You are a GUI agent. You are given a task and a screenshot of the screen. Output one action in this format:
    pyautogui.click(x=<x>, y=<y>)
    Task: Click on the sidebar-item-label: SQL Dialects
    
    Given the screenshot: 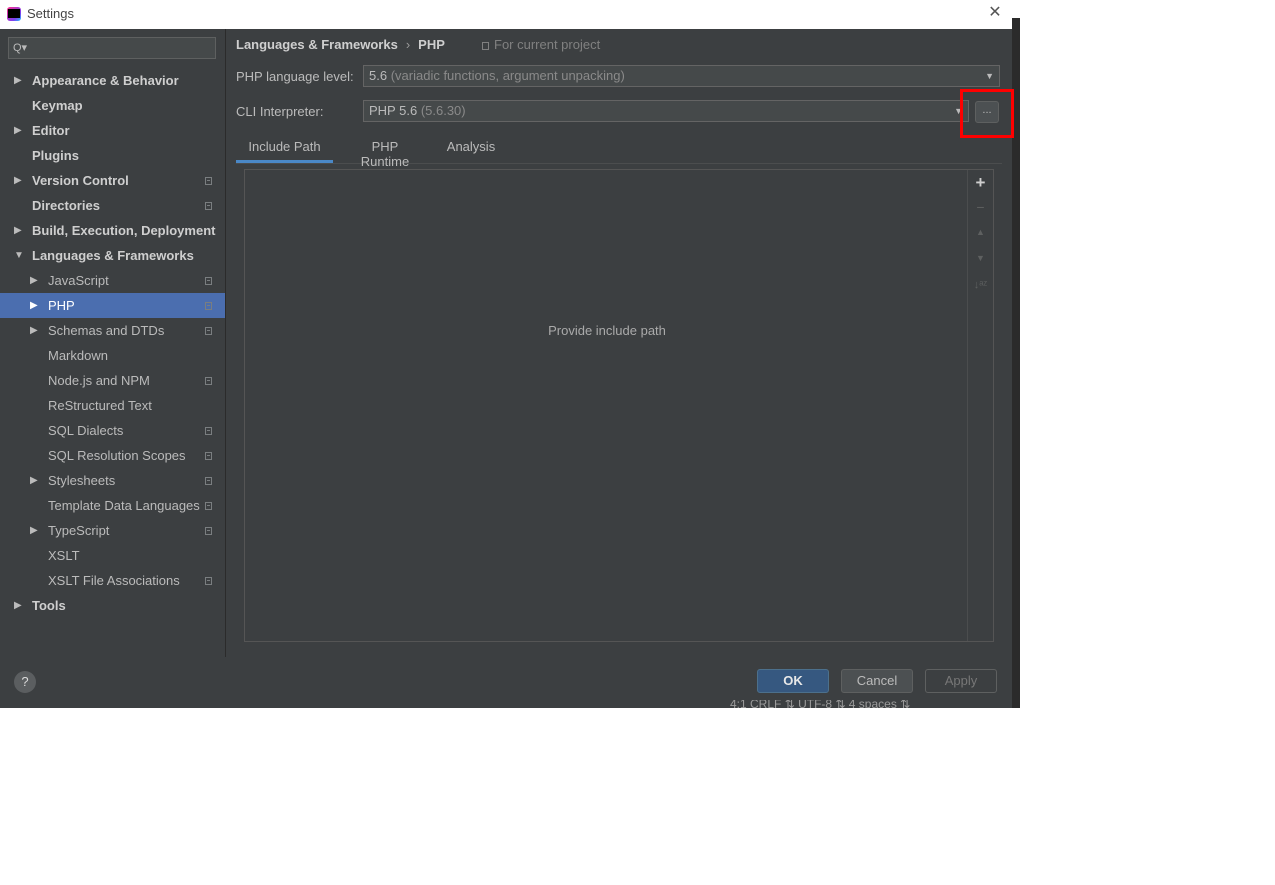 What is the action you would take?
    pyautogui.click(x=86, y=430)
    